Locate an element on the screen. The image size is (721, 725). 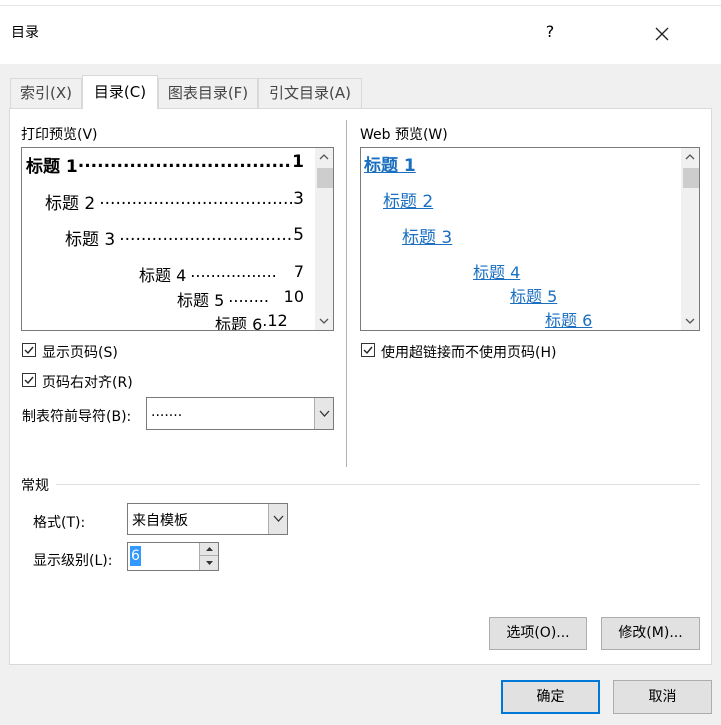
levels-value: 6 is located at coordinates (135, 556).